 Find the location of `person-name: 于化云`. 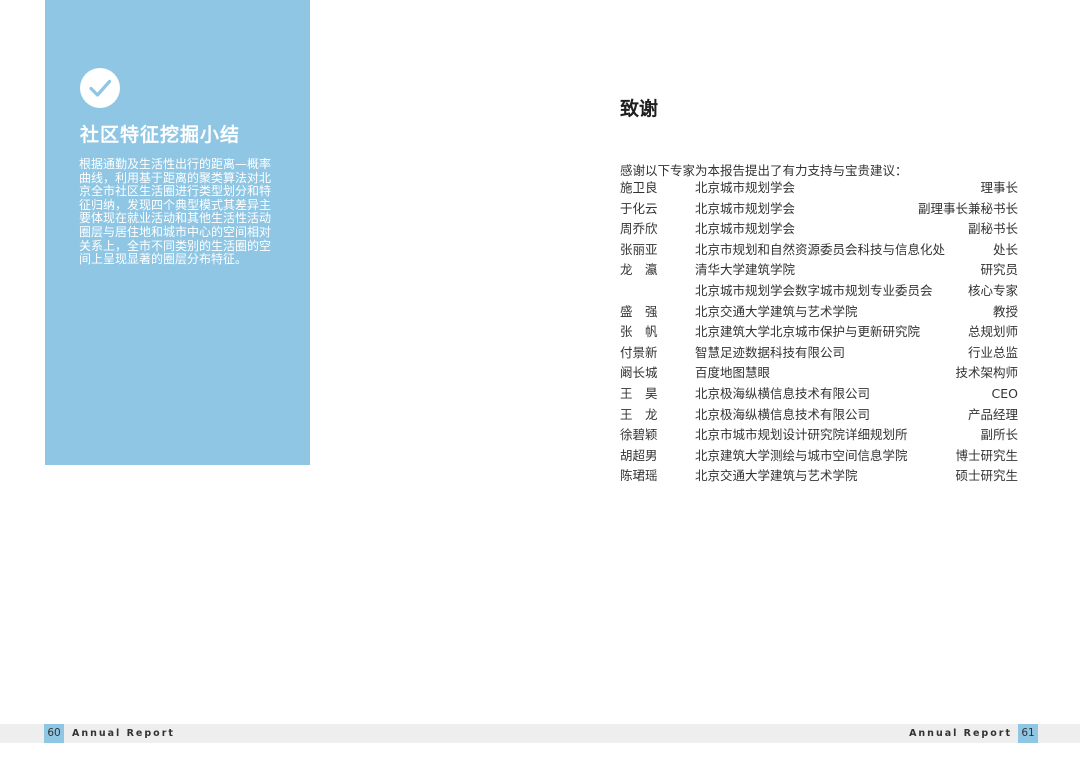

person-name: 于化云 is located at coordinates (639, 208).